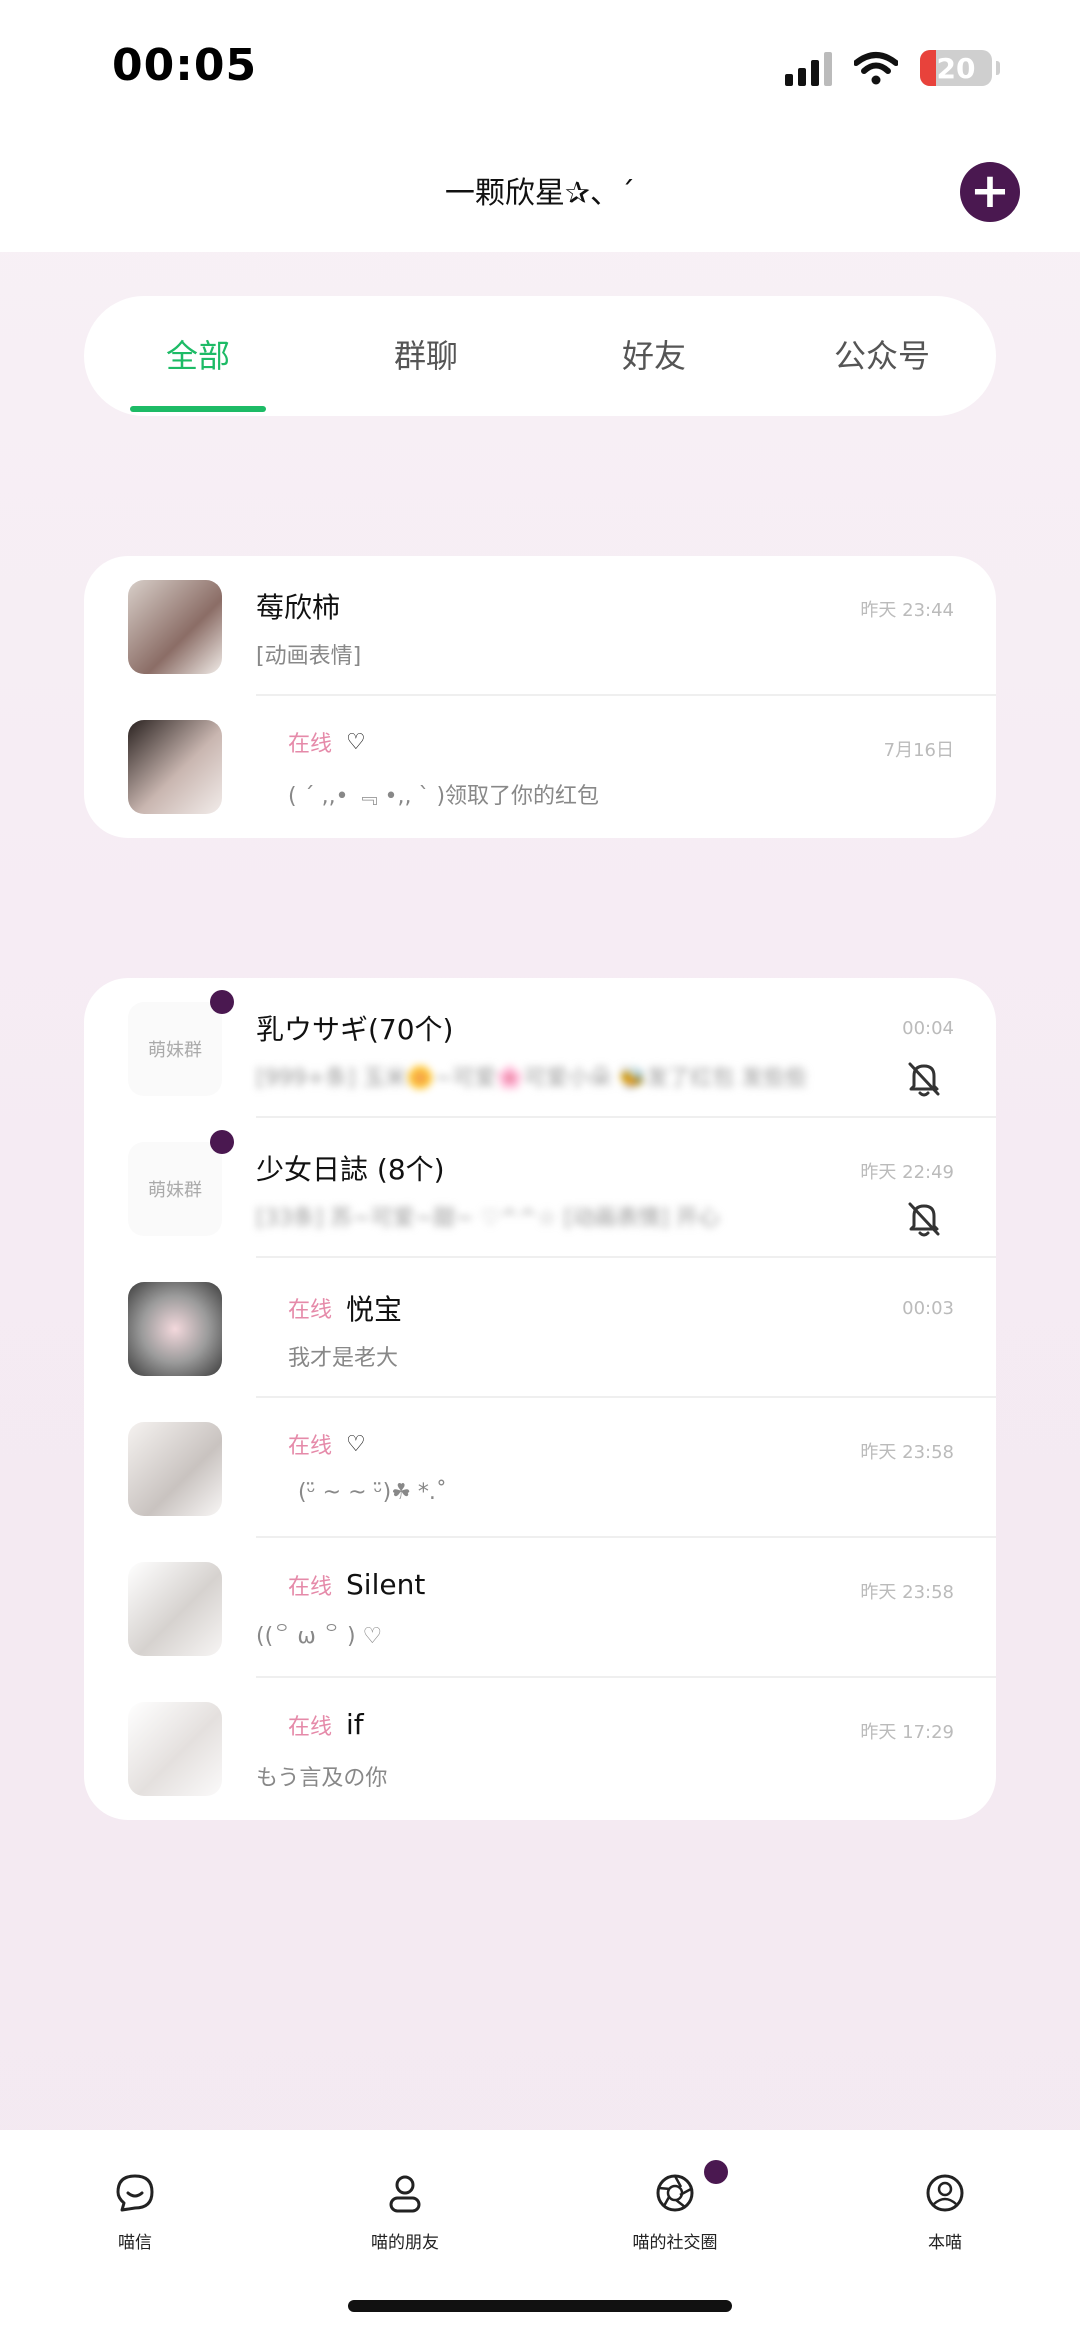 The width and height of the screenshot is (1080, 2337). I want to click on chat-time: 7月16日, so click(918, 750).